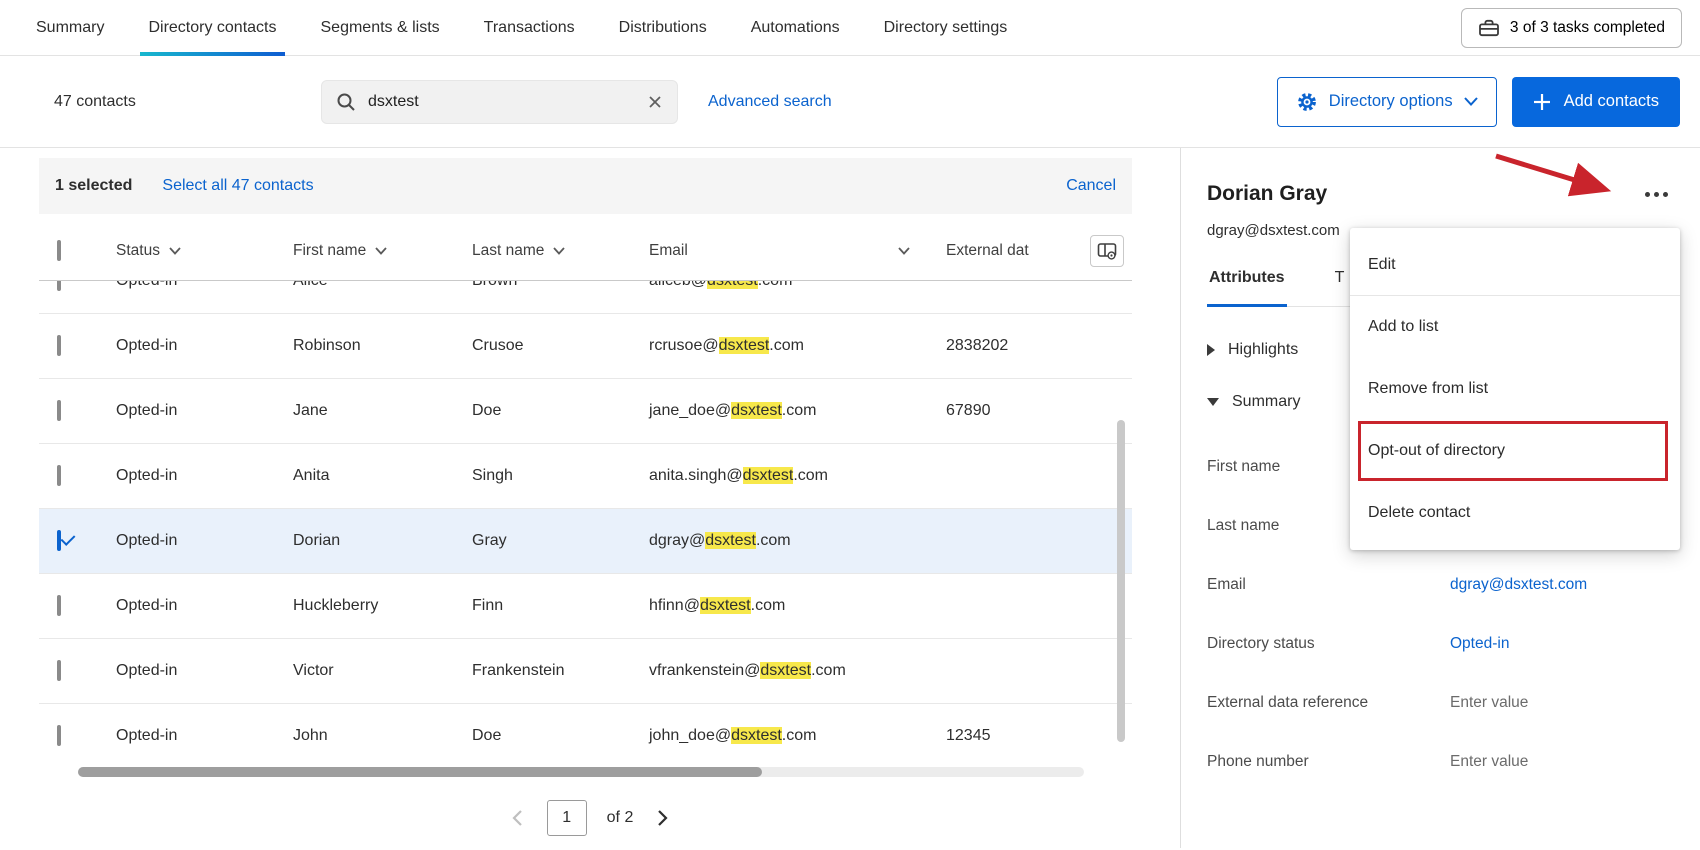  What do you see at coordinates (1247, 288) in the screenshot?
I see `tab-attributes: Attributes` at bounding box center [1247, 288].